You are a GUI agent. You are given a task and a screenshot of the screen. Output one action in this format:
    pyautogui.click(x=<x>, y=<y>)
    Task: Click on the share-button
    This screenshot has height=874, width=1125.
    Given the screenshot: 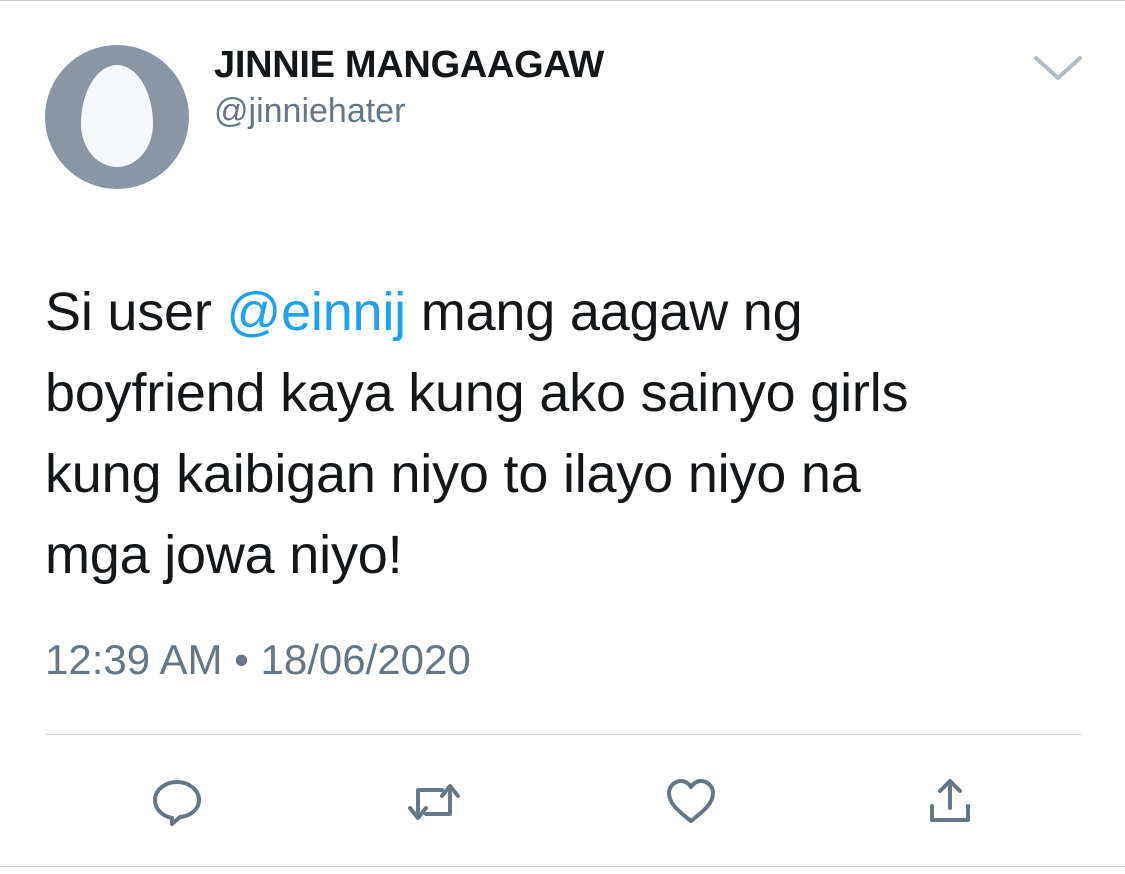 What is the action you would take?
    pyautogui.click(x=950, y=802)
    